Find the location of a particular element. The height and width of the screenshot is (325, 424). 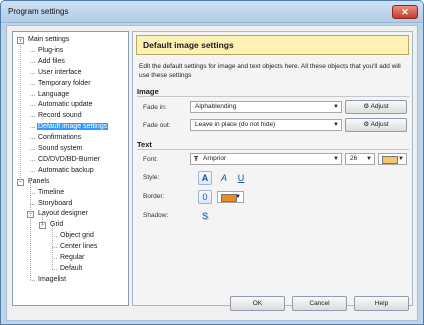

tree-item: Center lines is located at coordinates (78, 247).